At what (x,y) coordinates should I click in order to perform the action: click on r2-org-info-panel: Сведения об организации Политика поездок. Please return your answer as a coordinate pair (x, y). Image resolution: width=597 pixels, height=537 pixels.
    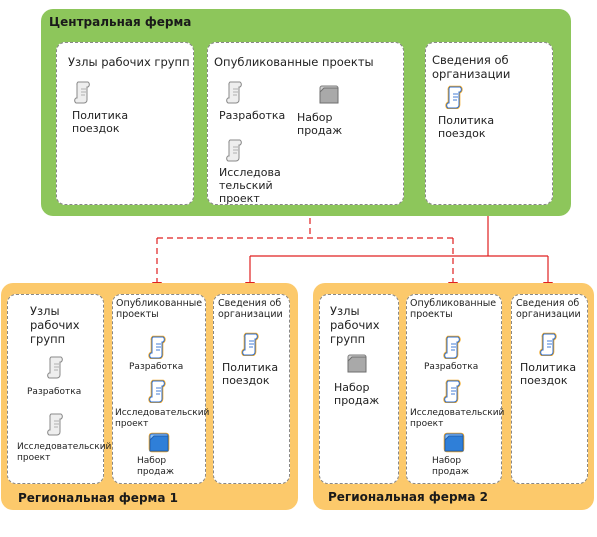
    Looking at the image, I should click on (549, 389).